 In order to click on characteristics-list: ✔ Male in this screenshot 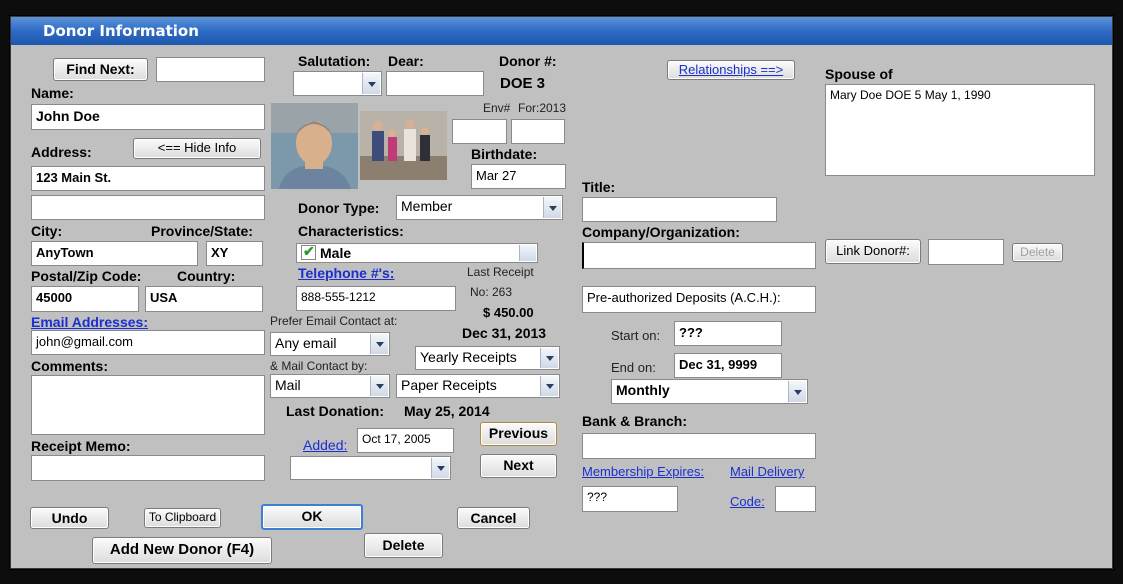, I will do `click(417, 253)`.